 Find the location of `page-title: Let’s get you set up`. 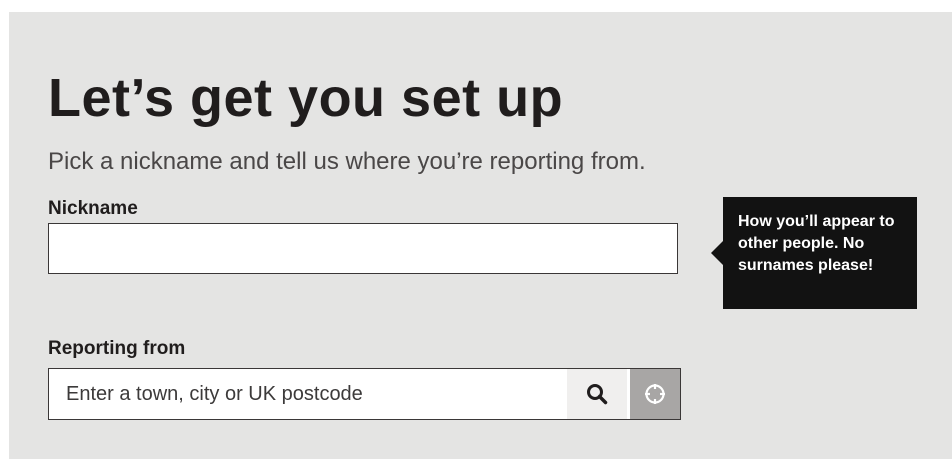

page-title: Let’s get you set up is located at coordinates (306, 98).